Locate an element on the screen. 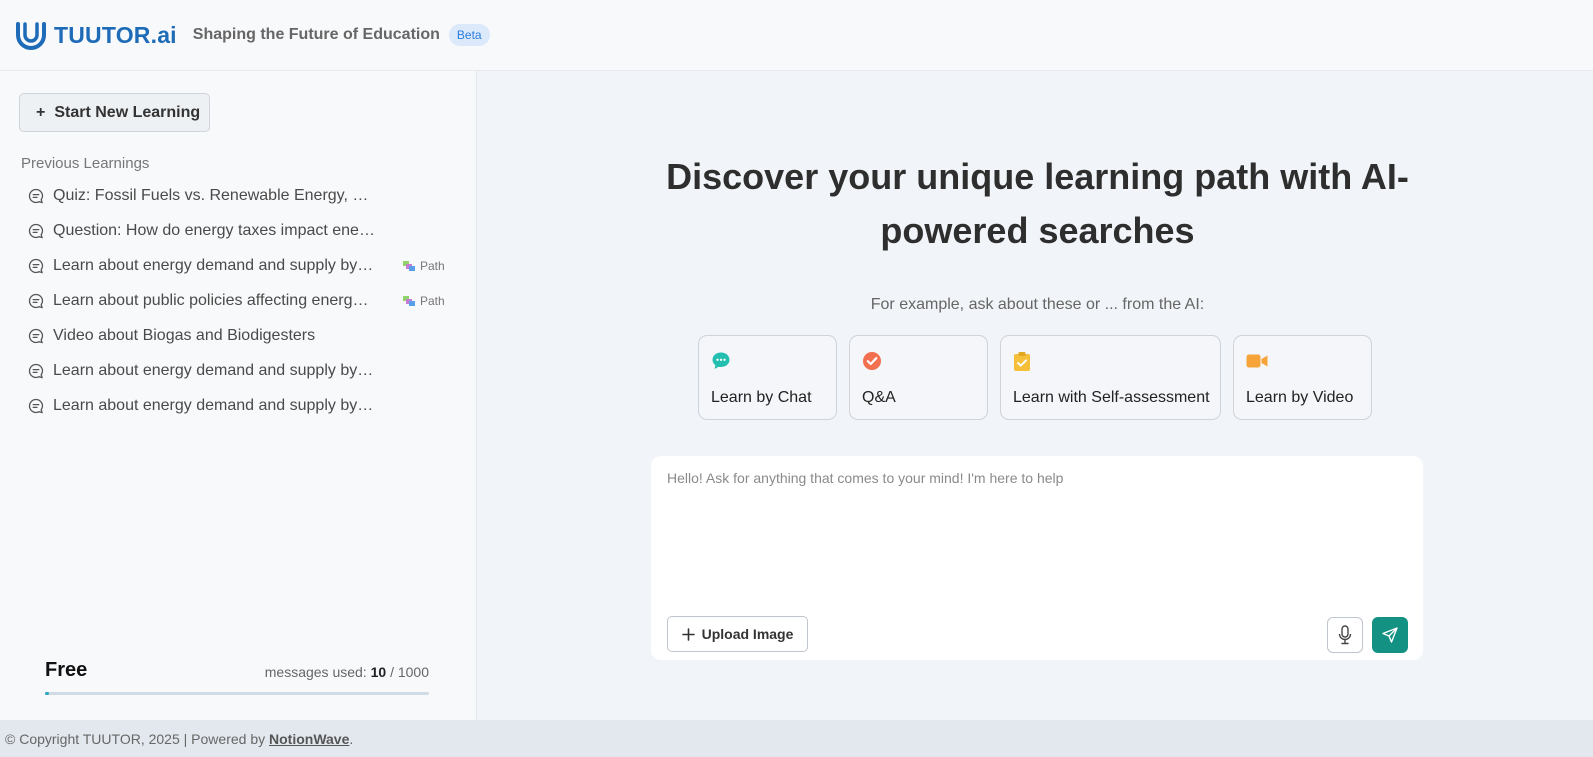 This screenshot has height=757, width=1593. plan-usage: Free messages used: 10 / 1000 is located at coordinates (237, 677).